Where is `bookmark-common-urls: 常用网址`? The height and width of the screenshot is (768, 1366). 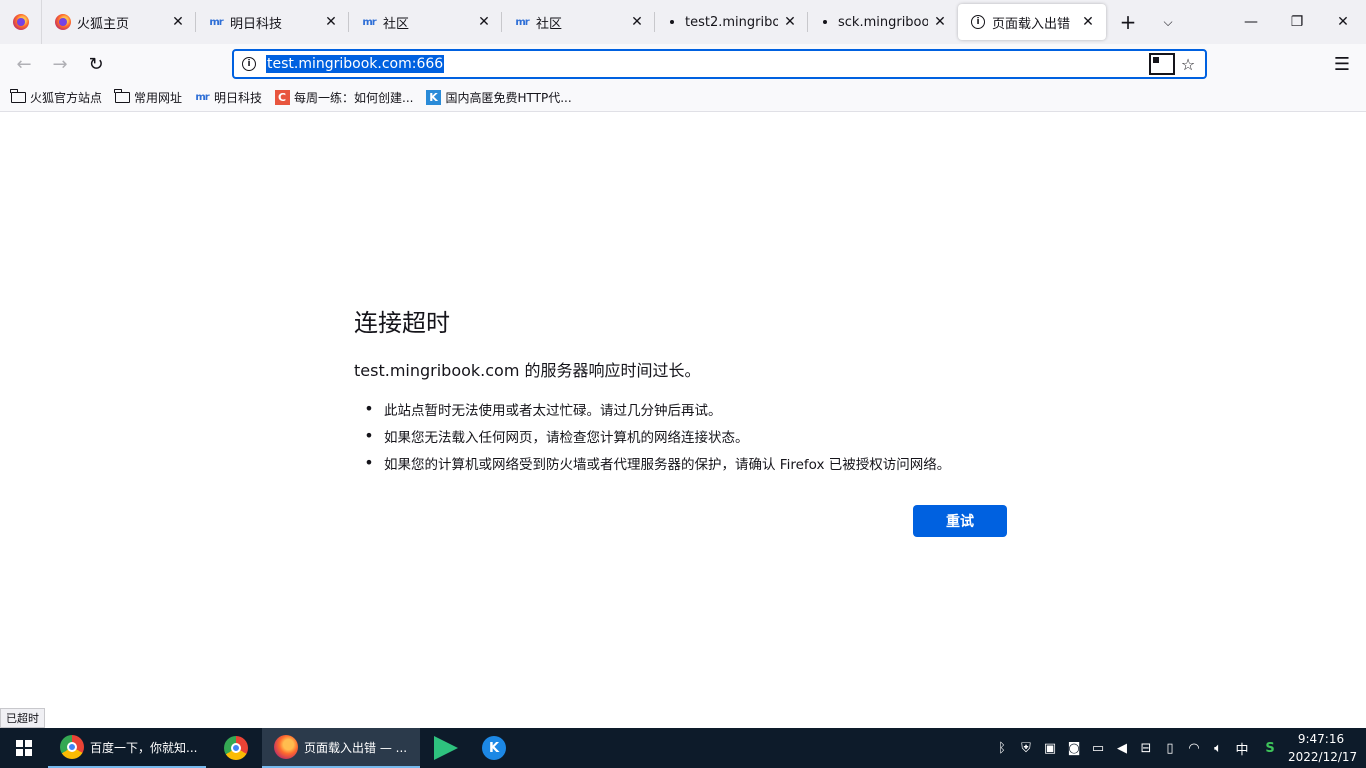
bookmark-common-urls: 常用网址 is located at coordinates (148, 98).